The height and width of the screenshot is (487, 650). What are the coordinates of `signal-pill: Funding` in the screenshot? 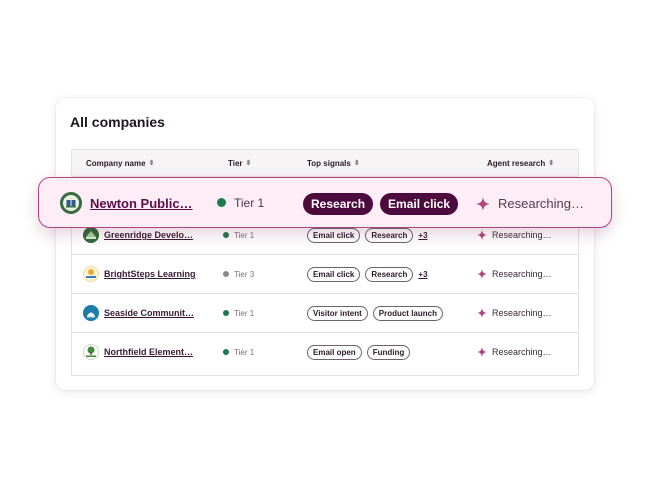 It's located at (388, 352).